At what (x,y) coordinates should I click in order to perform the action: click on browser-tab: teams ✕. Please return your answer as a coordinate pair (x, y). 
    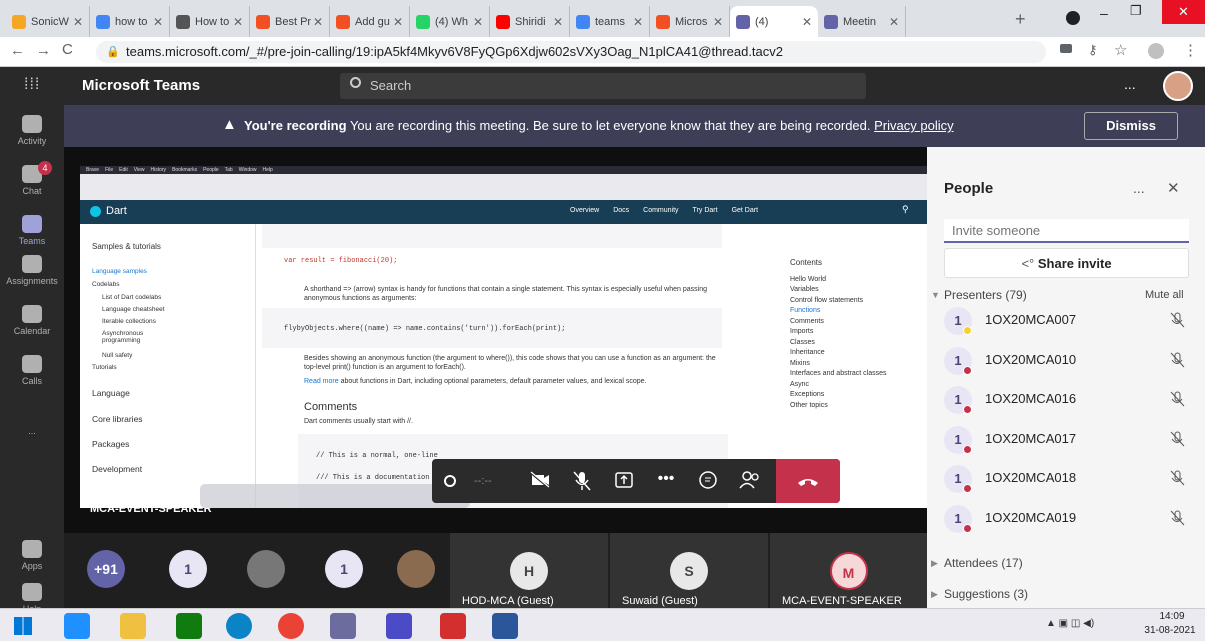
    Looking at the image, I should click on (610, 21).